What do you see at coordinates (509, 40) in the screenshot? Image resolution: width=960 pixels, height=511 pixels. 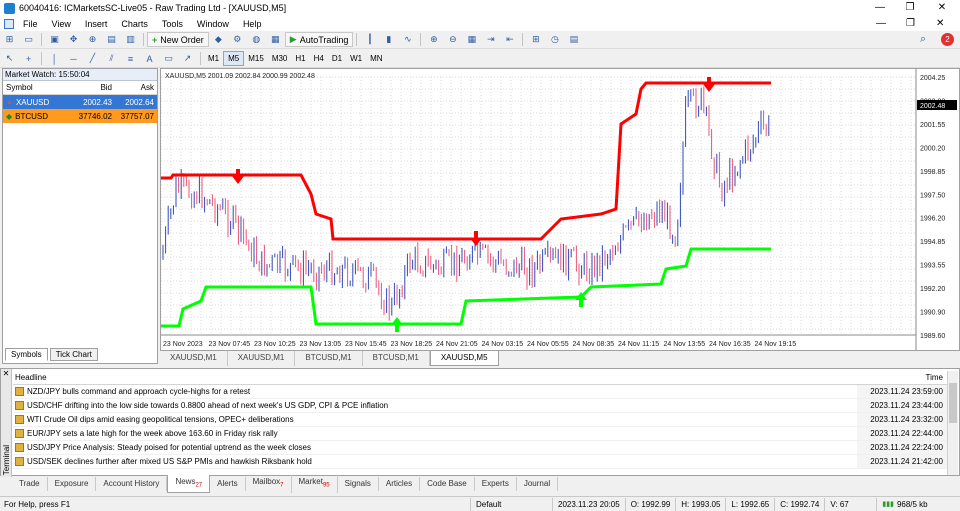 I see `chart-shift-icon: ⇤` at bounding box center [509, 40].